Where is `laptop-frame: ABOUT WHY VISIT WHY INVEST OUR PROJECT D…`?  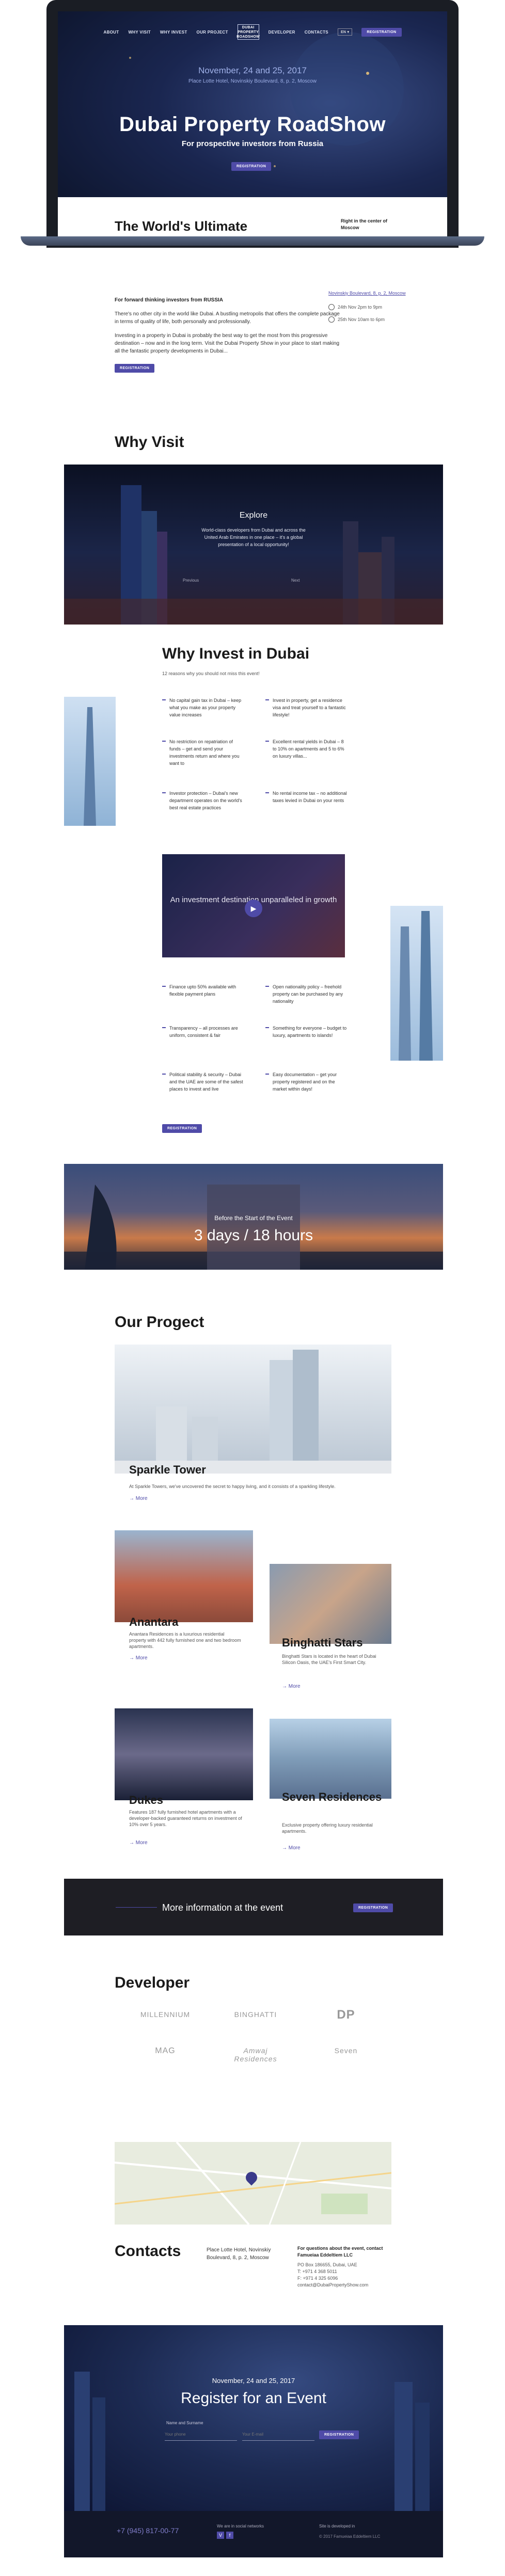 laptop-frame: ABOUT WHY VISIT WHY INVEST OUR PROJECT D… is located at coordinates (253, 124).